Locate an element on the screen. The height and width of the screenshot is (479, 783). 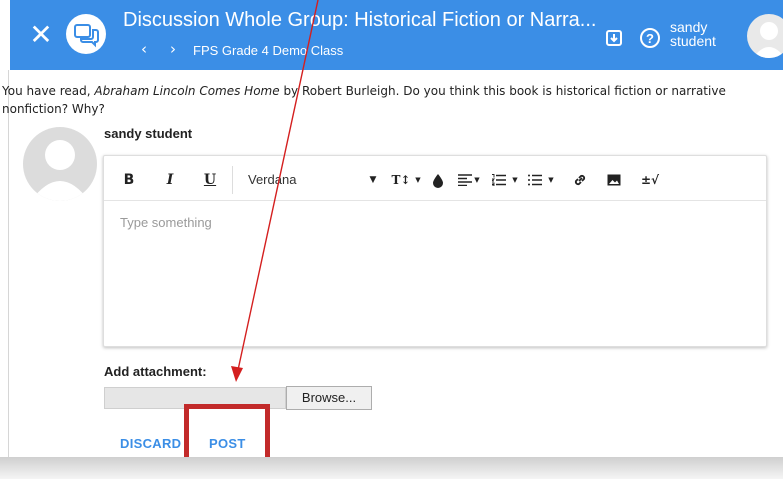
bullet-list-icon is located at coordinates (535, 180).